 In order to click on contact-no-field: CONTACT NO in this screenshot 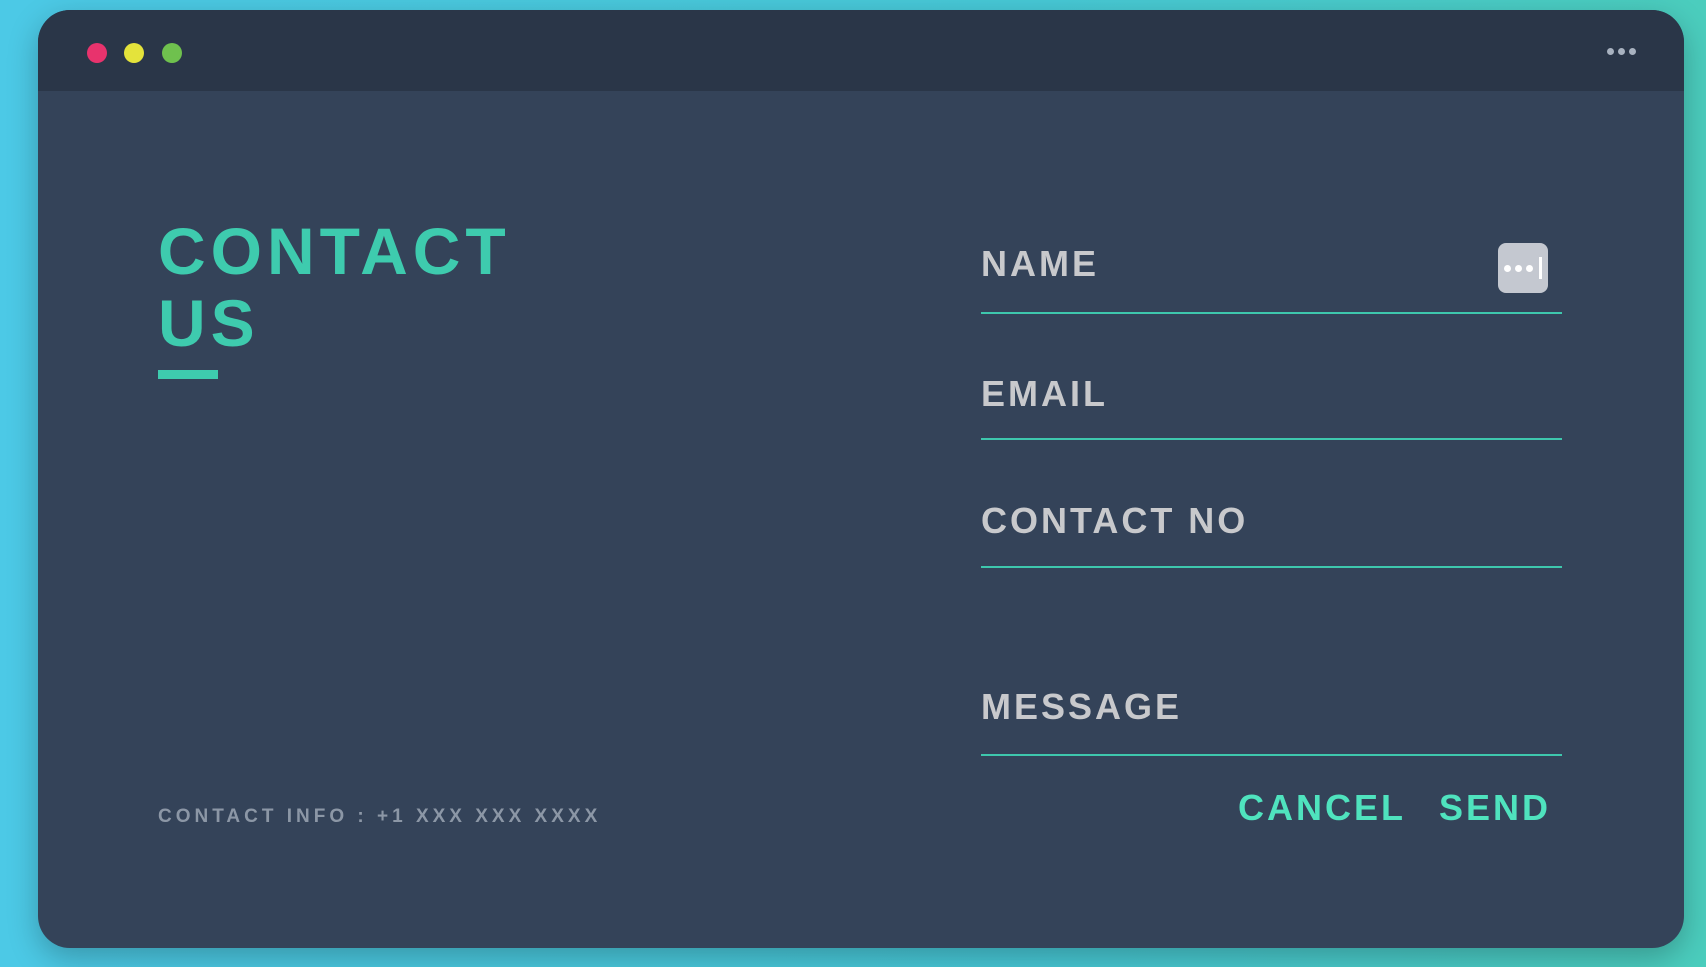, I will do `click(1271, 519)`.